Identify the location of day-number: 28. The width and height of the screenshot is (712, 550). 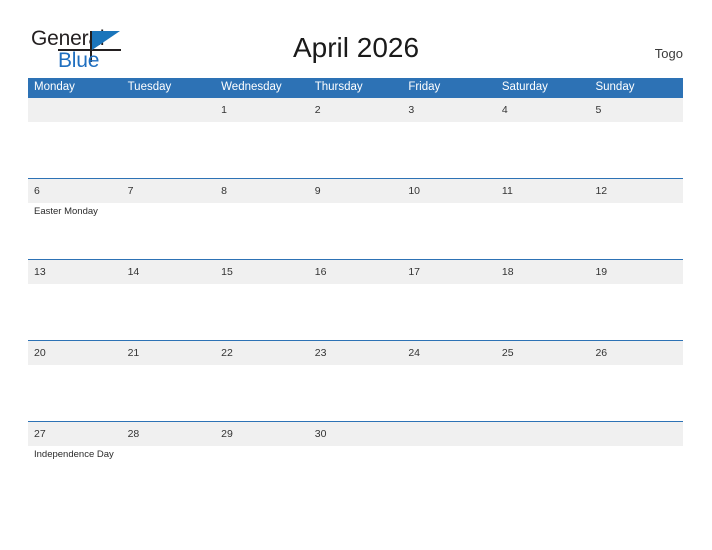
(169, 434).